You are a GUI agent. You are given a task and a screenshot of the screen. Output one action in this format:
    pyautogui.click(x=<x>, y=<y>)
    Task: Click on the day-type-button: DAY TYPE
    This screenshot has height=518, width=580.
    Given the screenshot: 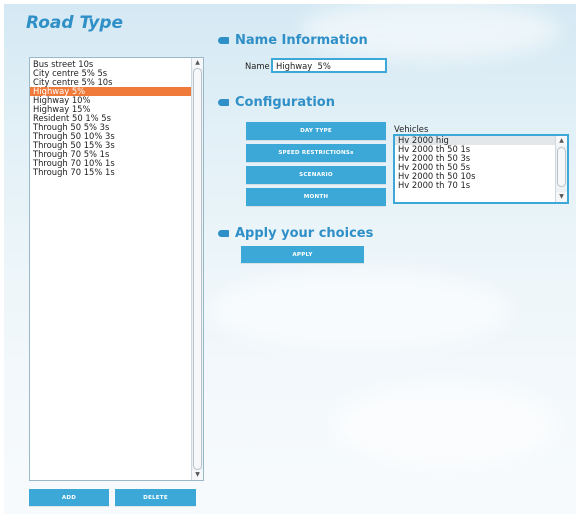 What is the action you would take?
    pyautogui.click(x=316, y=131)
    